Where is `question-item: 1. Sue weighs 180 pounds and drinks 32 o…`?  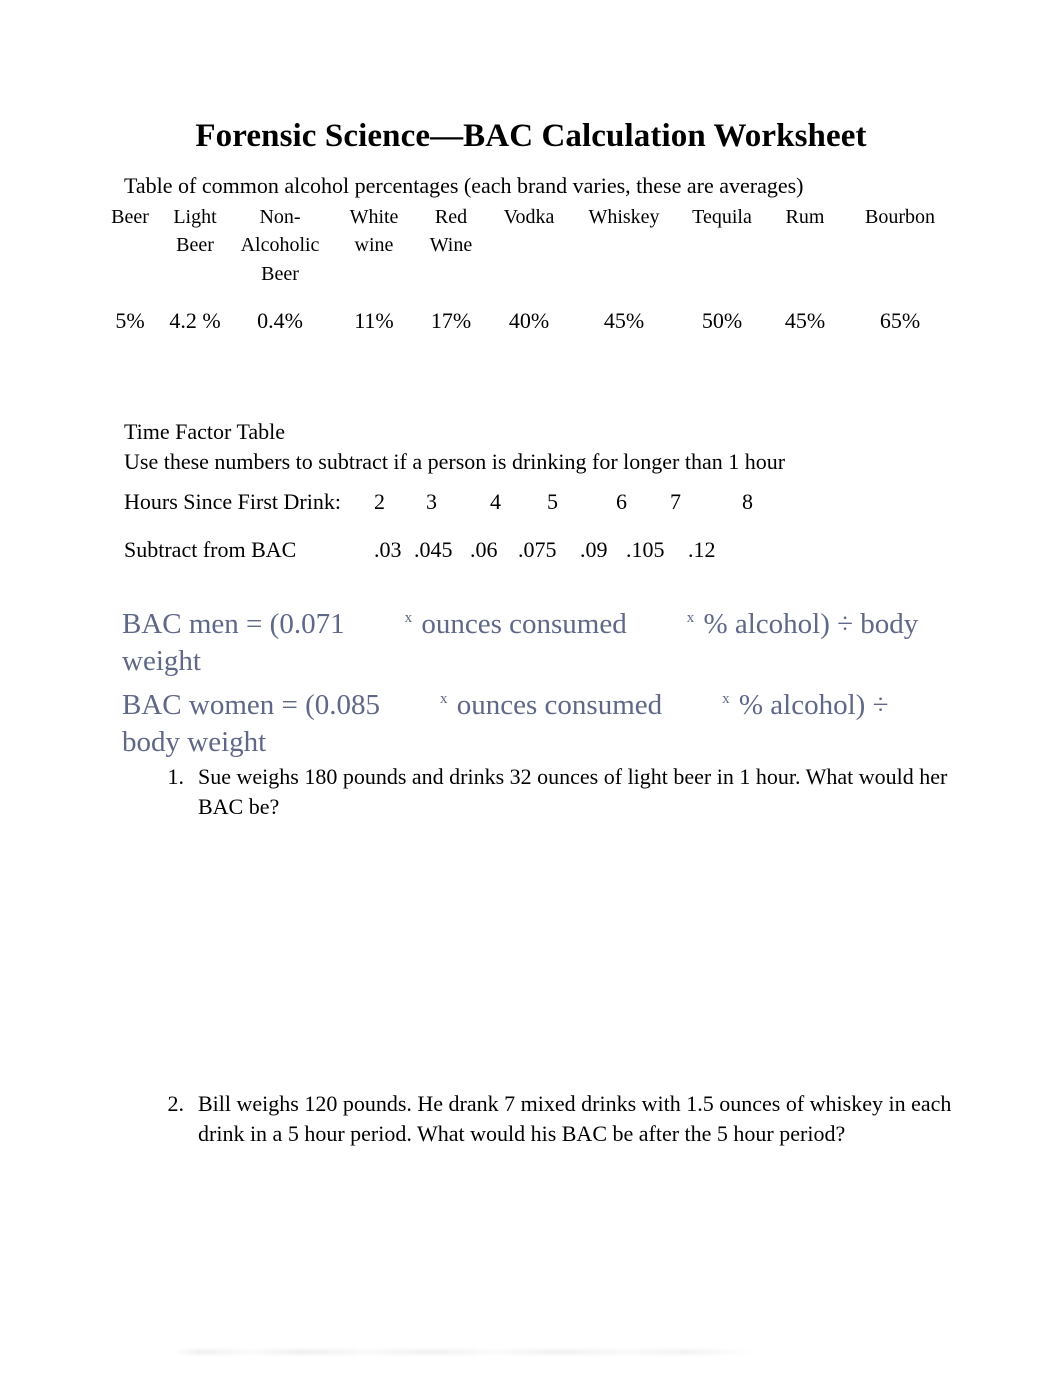 question-item: 1. Sue weighs 180 pounds and drinks 32 o… is located at coordinates (552, 792).